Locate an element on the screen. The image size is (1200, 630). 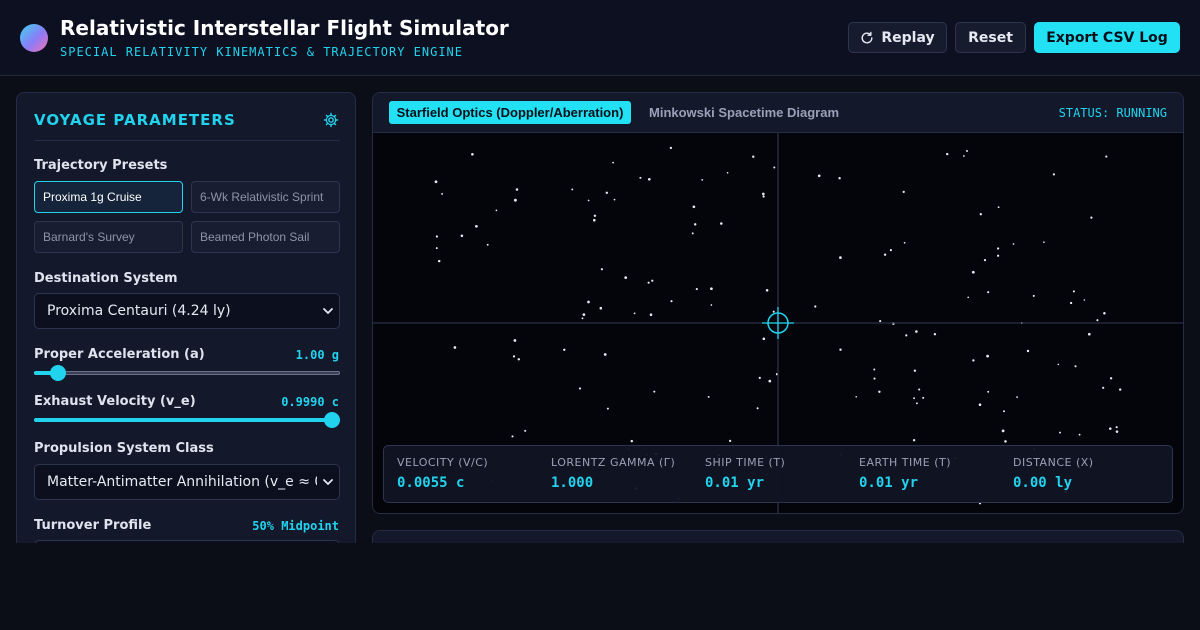
export-csv-button: Export CSV Log is located at coordinates (1107, 37).